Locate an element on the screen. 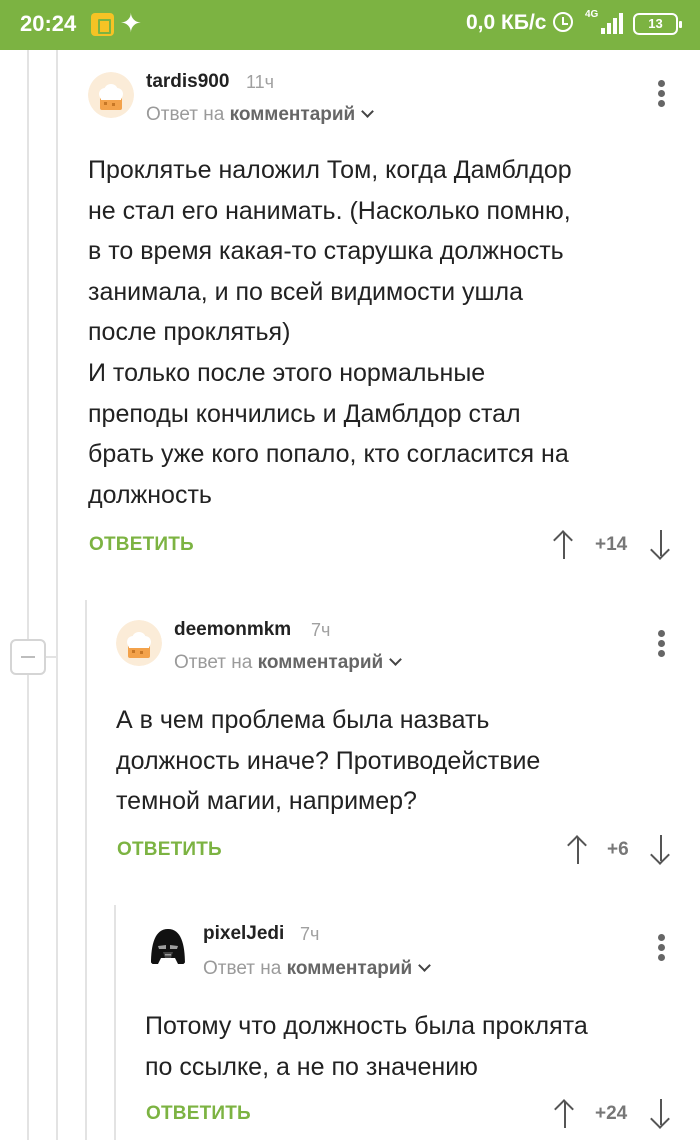 The image size is (700, 1140). collapse-thread-button is located at coordinates (28, 657).